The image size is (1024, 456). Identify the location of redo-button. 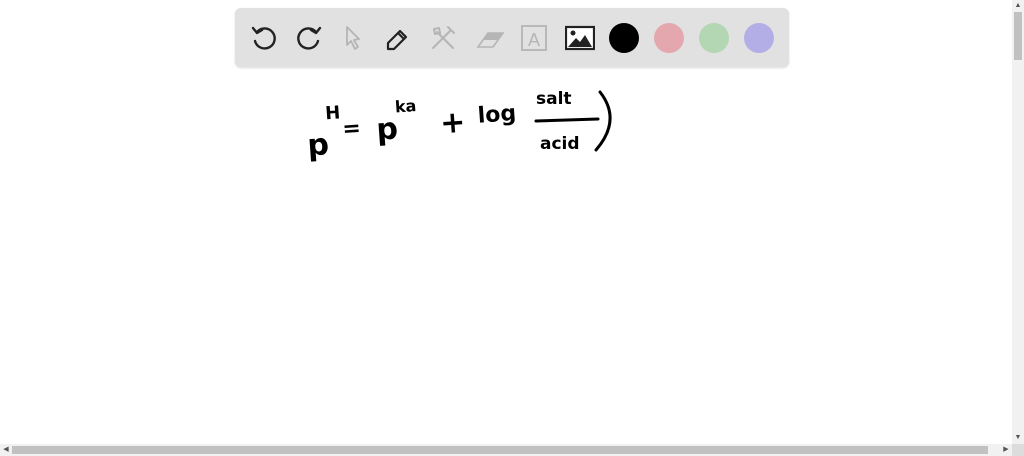
(309, 38).